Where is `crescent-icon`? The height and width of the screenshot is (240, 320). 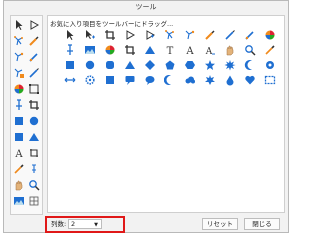
crescent-icon is located at coordinates (251, 66).